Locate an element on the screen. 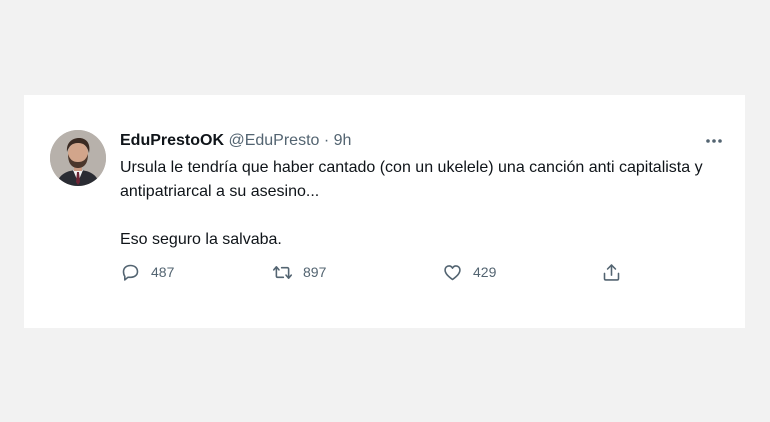 The width and height of the screenshot is (770, 422). avatar-photo is located at coordinates (78, 158).